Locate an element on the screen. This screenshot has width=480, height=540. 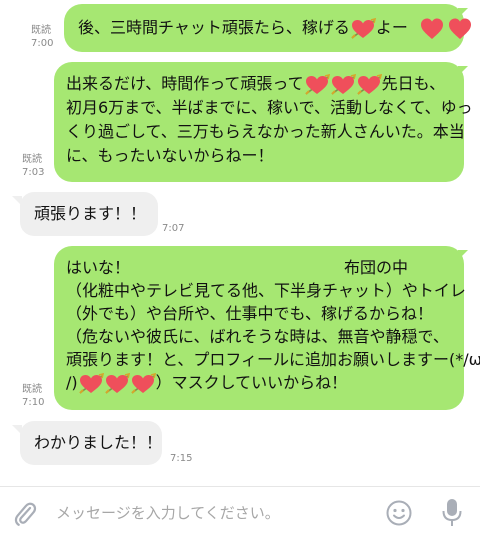
message-input: メッセージを入力してください。 is located at coordinates (168, 512).